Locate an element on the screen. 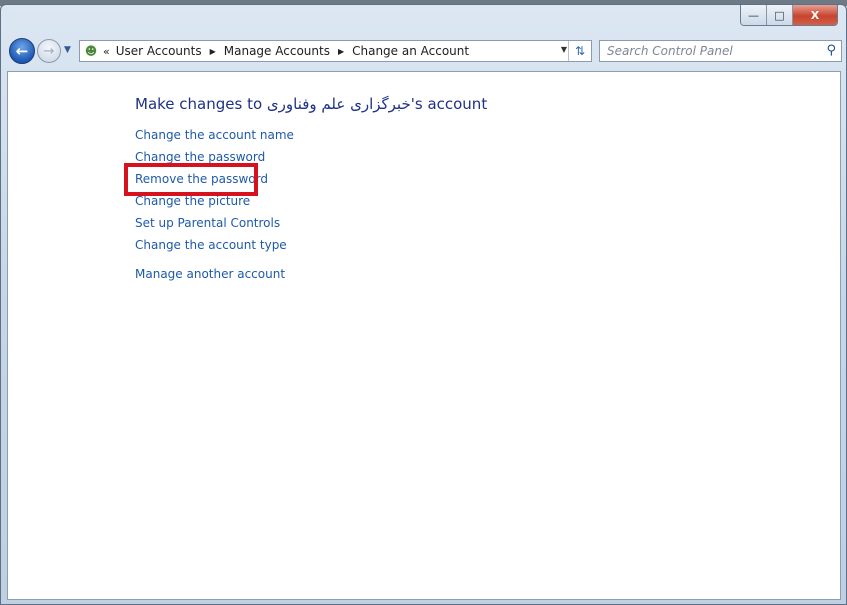 The width and height of the screenshot is (847, 605). title-prefix: Make changes to is located at coordinates (201, 104).